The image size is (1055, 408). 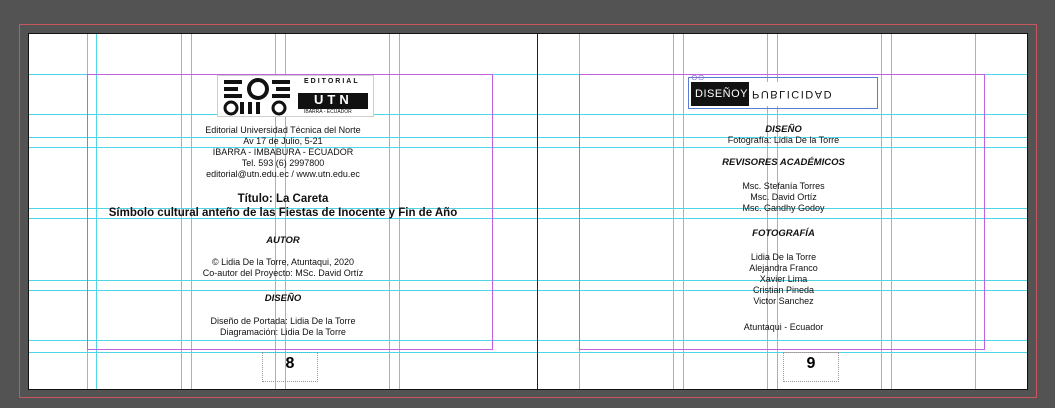 What do you see at coordinates (783, 162) in the screenshot?
I see `reviewers-heading: REVISORES ACADÉMICOS` at bounding box center [783, 162].